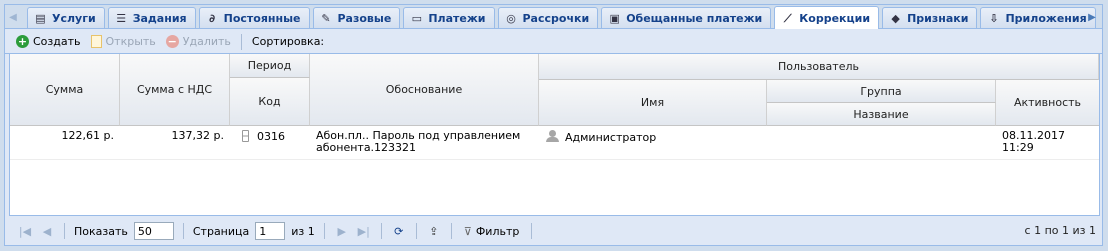 This screenshot has height=251, width=1108. I want to click on tab-tasks: ☰ Задания, so click(151, 17).